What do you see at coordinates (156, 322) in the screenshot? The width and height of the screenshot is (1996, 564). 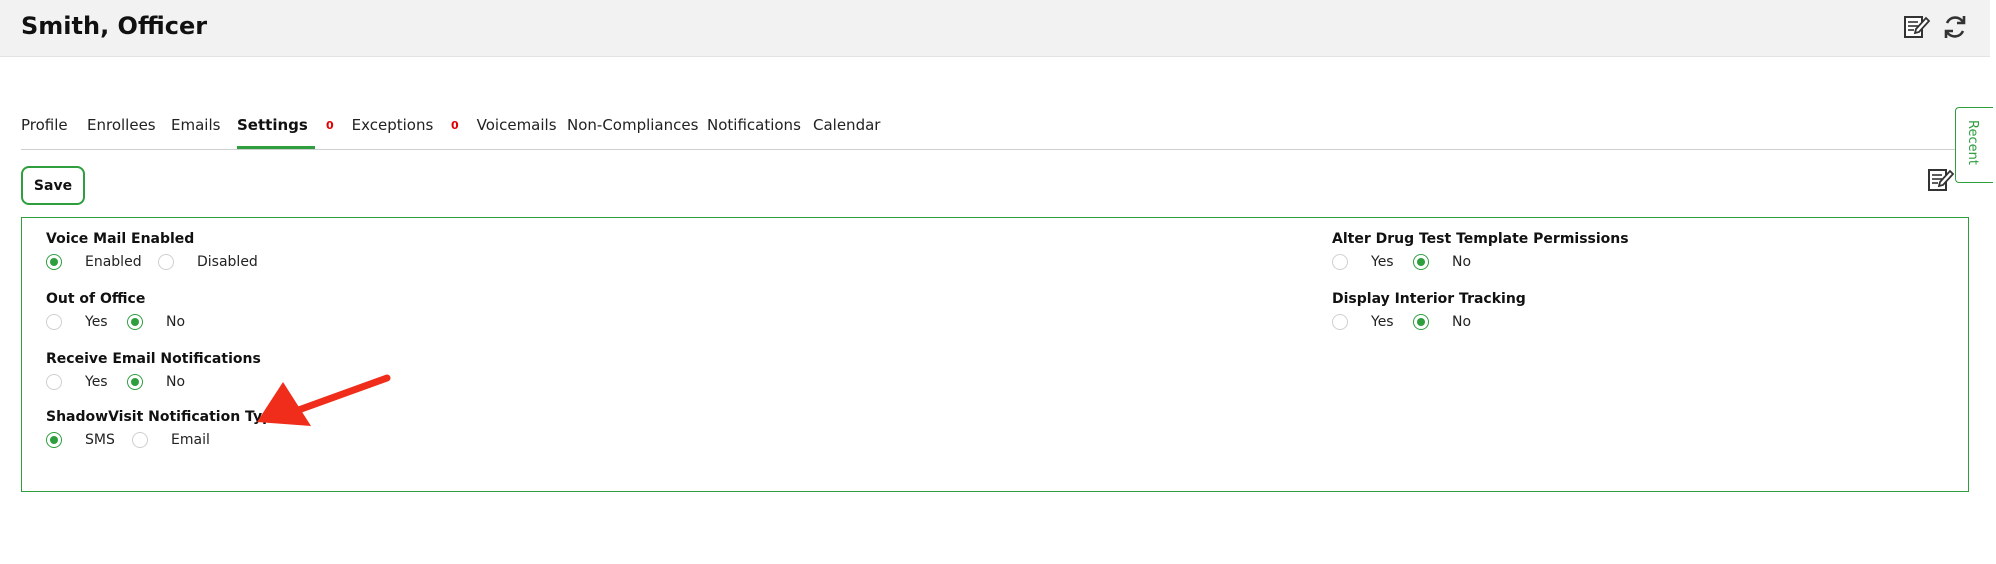 I see `out-of-office-no-radio: No` at bounding box center [156, 322].